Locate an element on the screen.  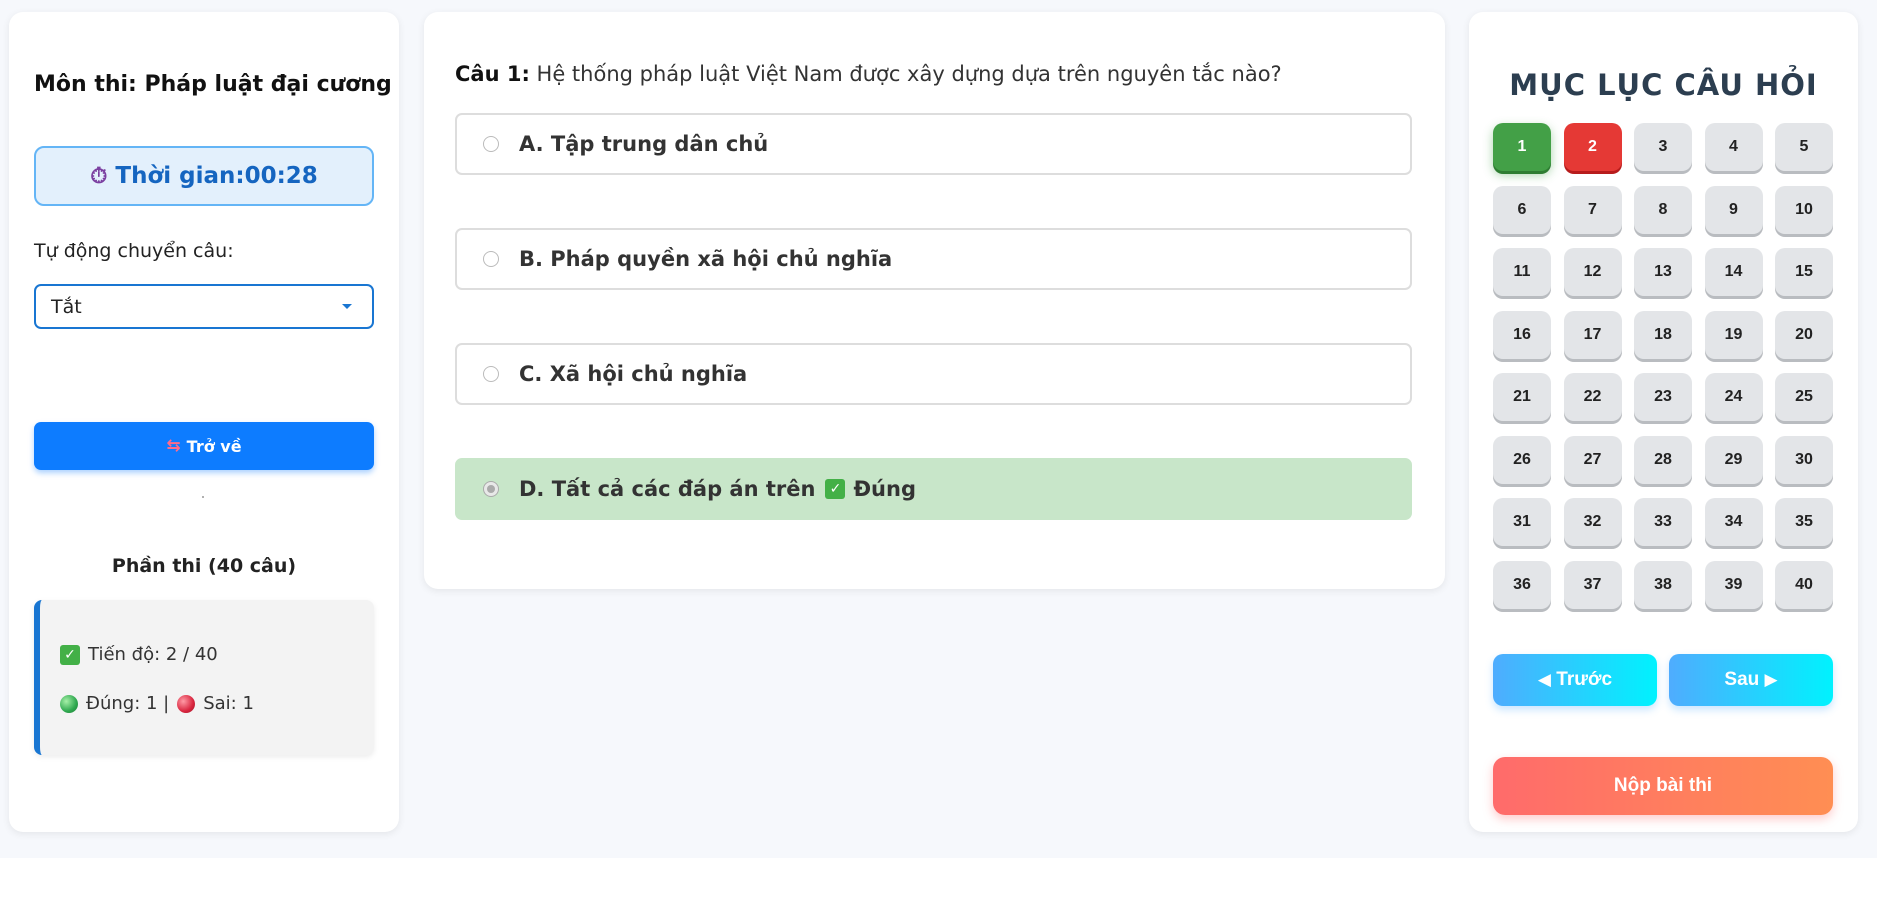
wrong-count: Sai: 1 is located at coordinates (228, 703).